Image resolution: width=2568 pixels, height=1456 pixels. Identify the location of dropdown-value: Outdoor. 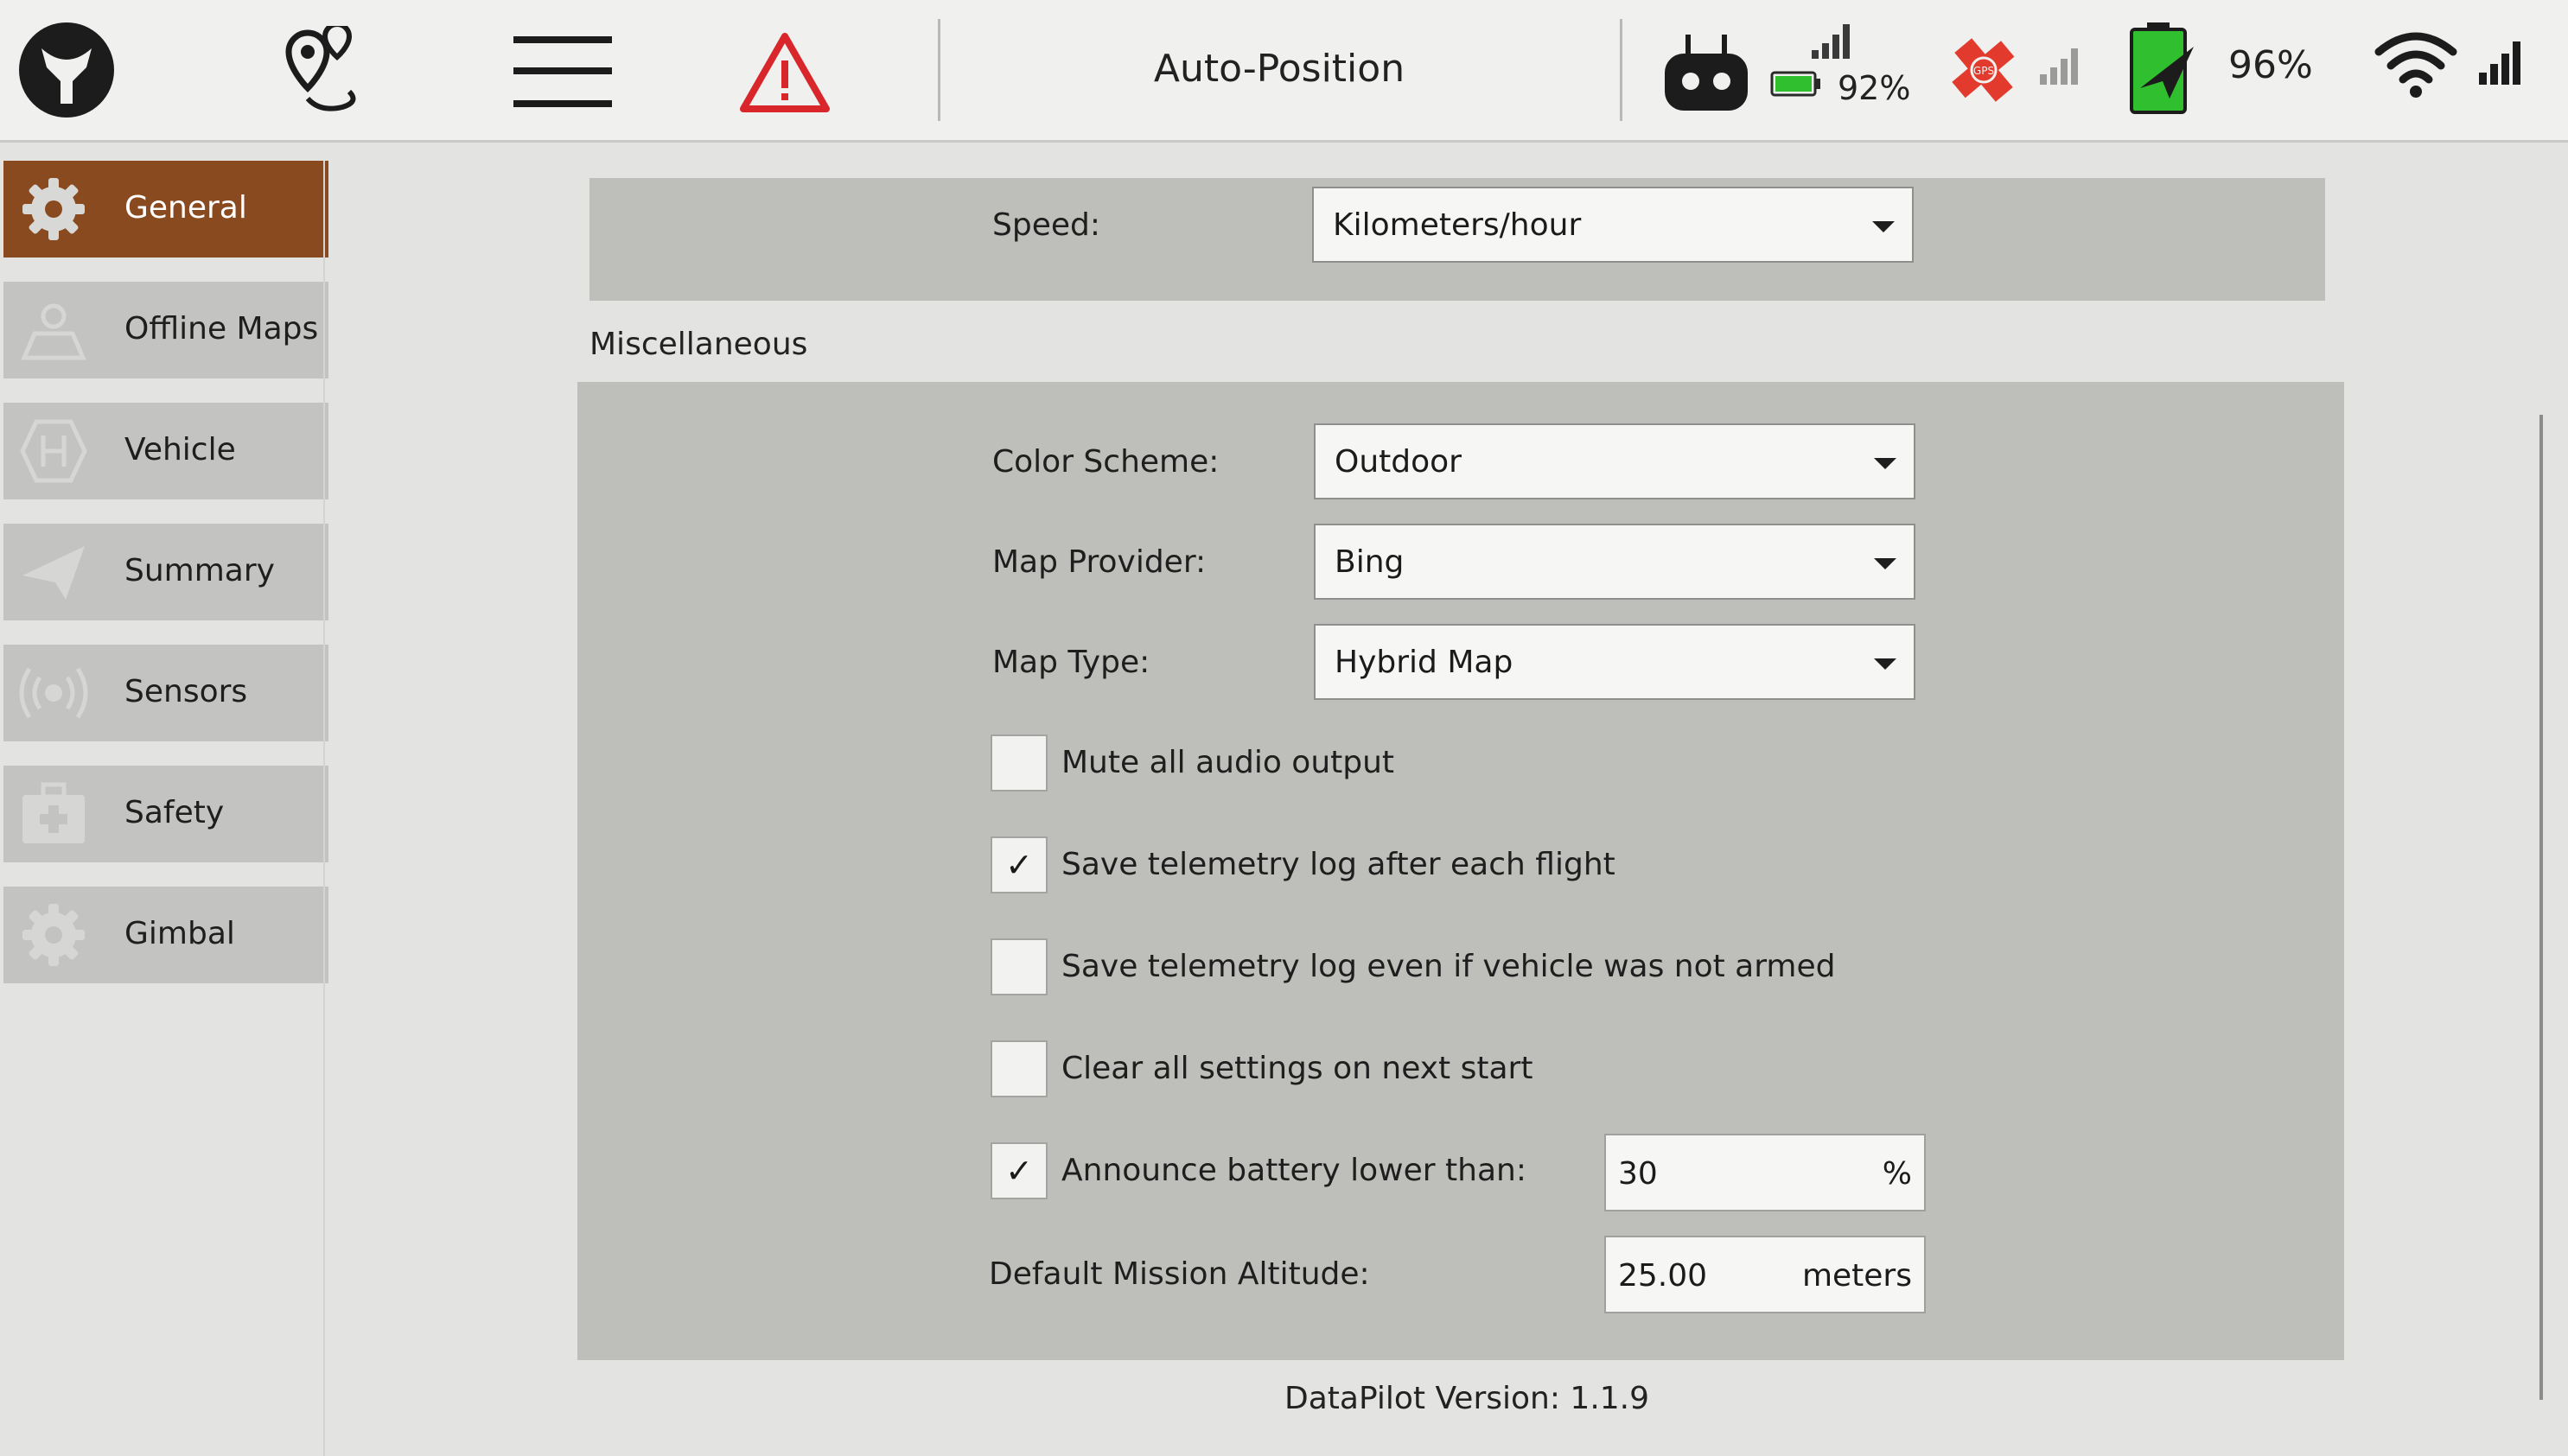
(1398, 462).